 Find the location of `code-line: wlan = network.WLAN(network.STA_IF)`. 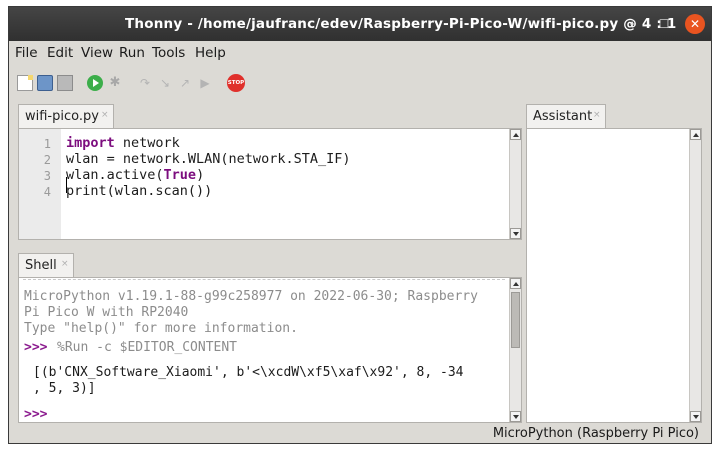

code-line: wlan = network.WLAN(network.STA_IF) is located at coordinates (208, 159).